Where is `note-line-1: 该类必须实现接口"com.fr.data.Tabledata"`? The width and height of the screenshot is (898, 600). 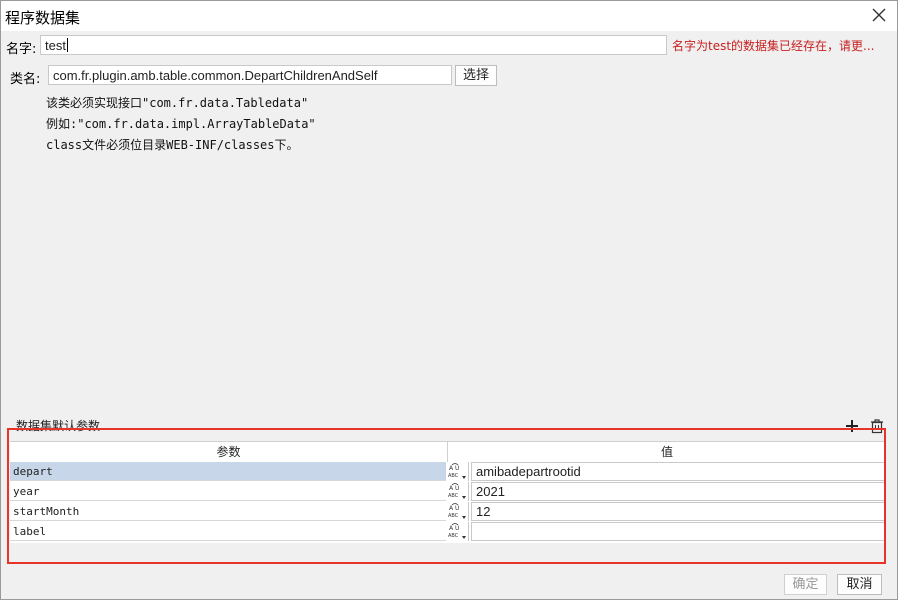
note-line-1: 该类必须实现接口"com.fr.data.Tabledata" is located at coordinates (177, 103).